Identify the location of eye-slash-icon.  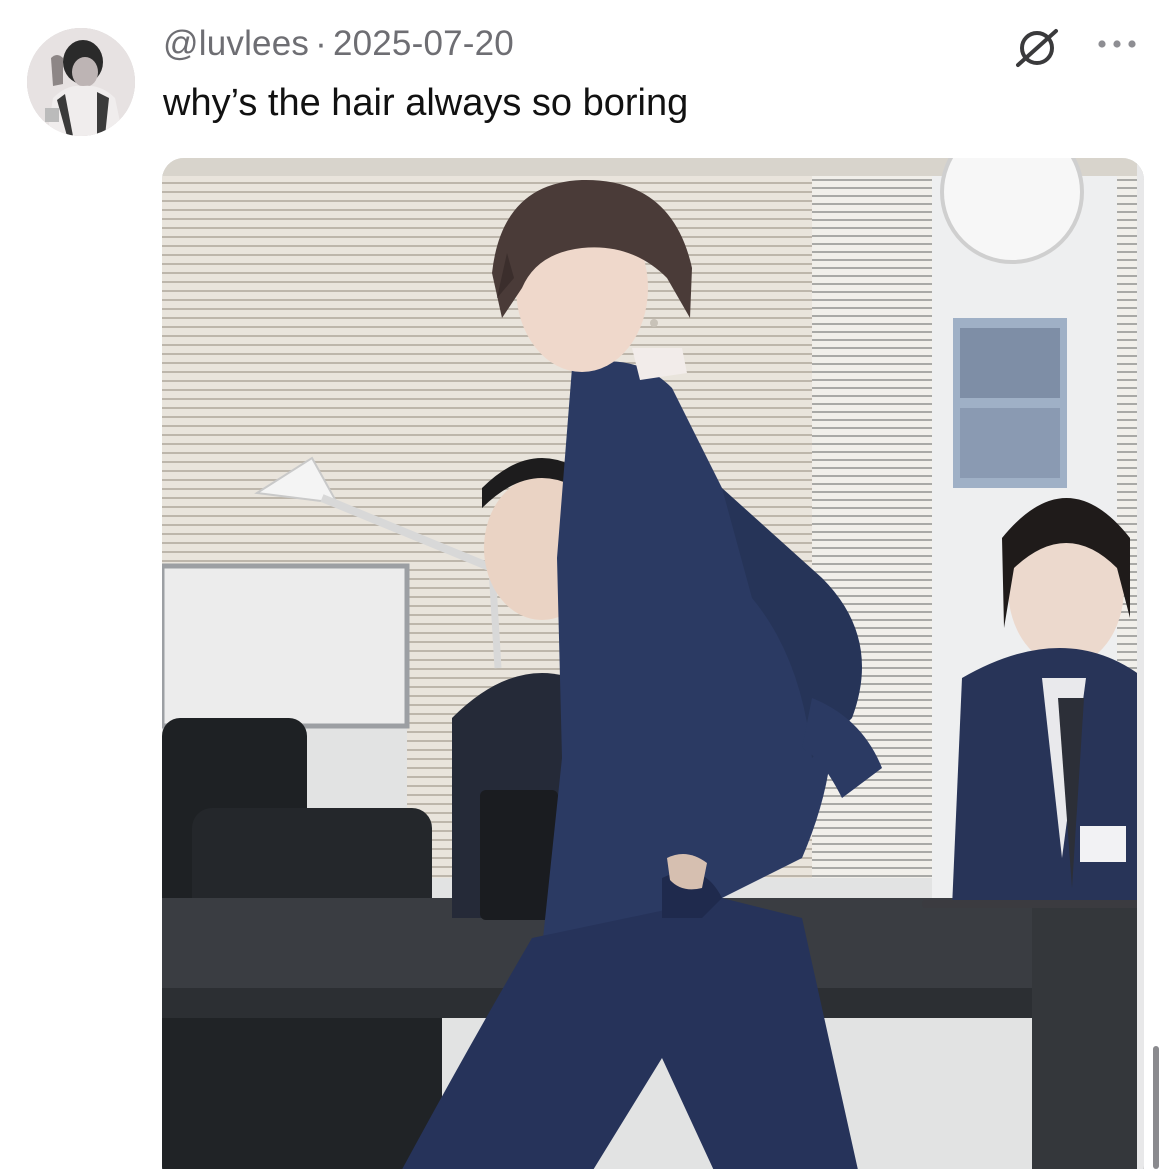
(1037, 48).